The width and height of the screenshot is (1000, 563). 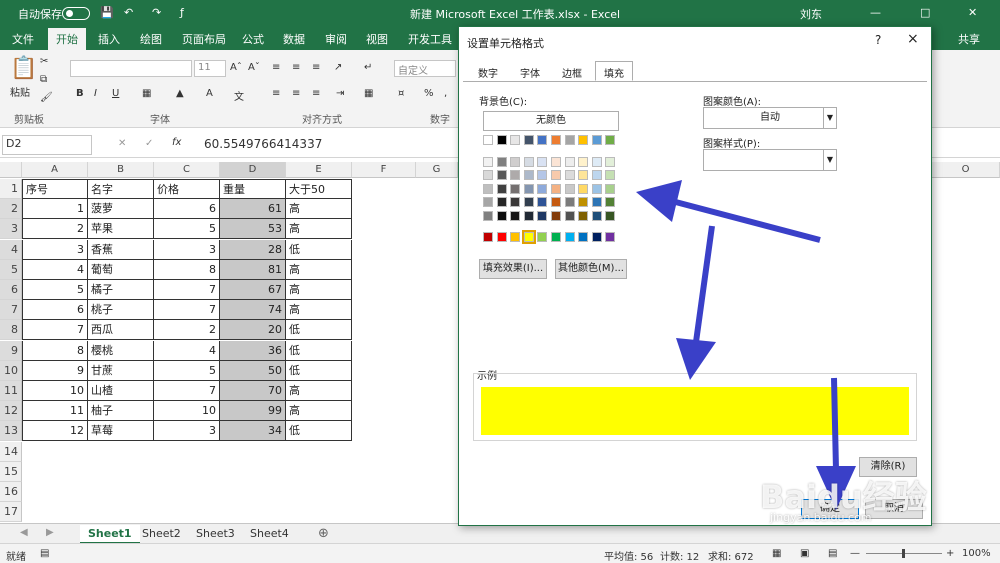 I want to click on arrow-line-sample, so click(x=704, y=284).